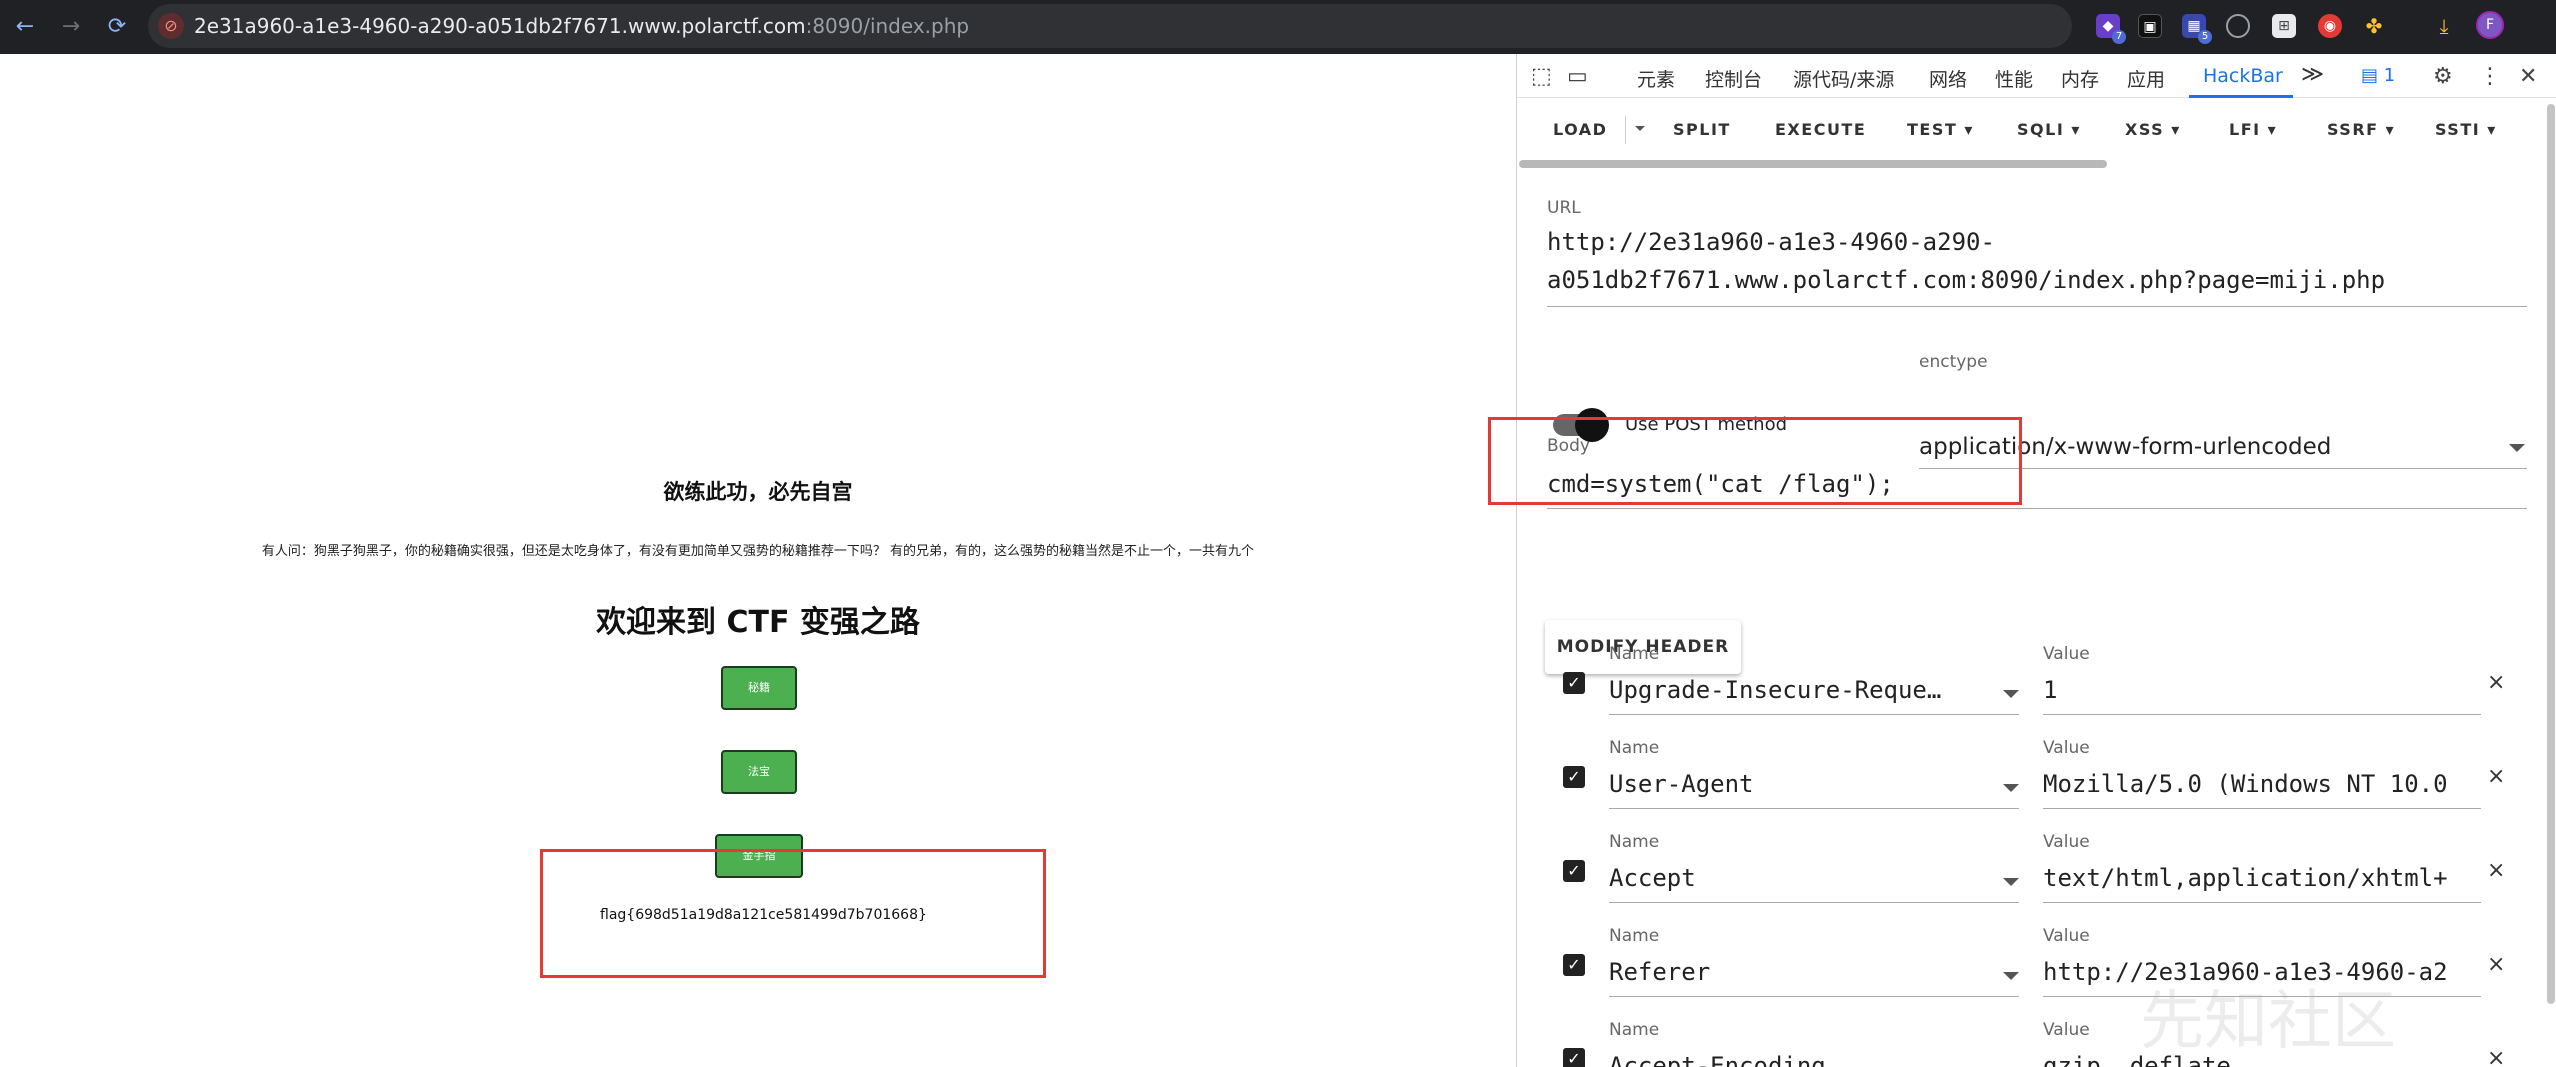 This screenshot has height=1067, width=2556. Describe the element at coordinates (2205, 37) in the screenshot. I see `extension-3-badge: 5` at that location.